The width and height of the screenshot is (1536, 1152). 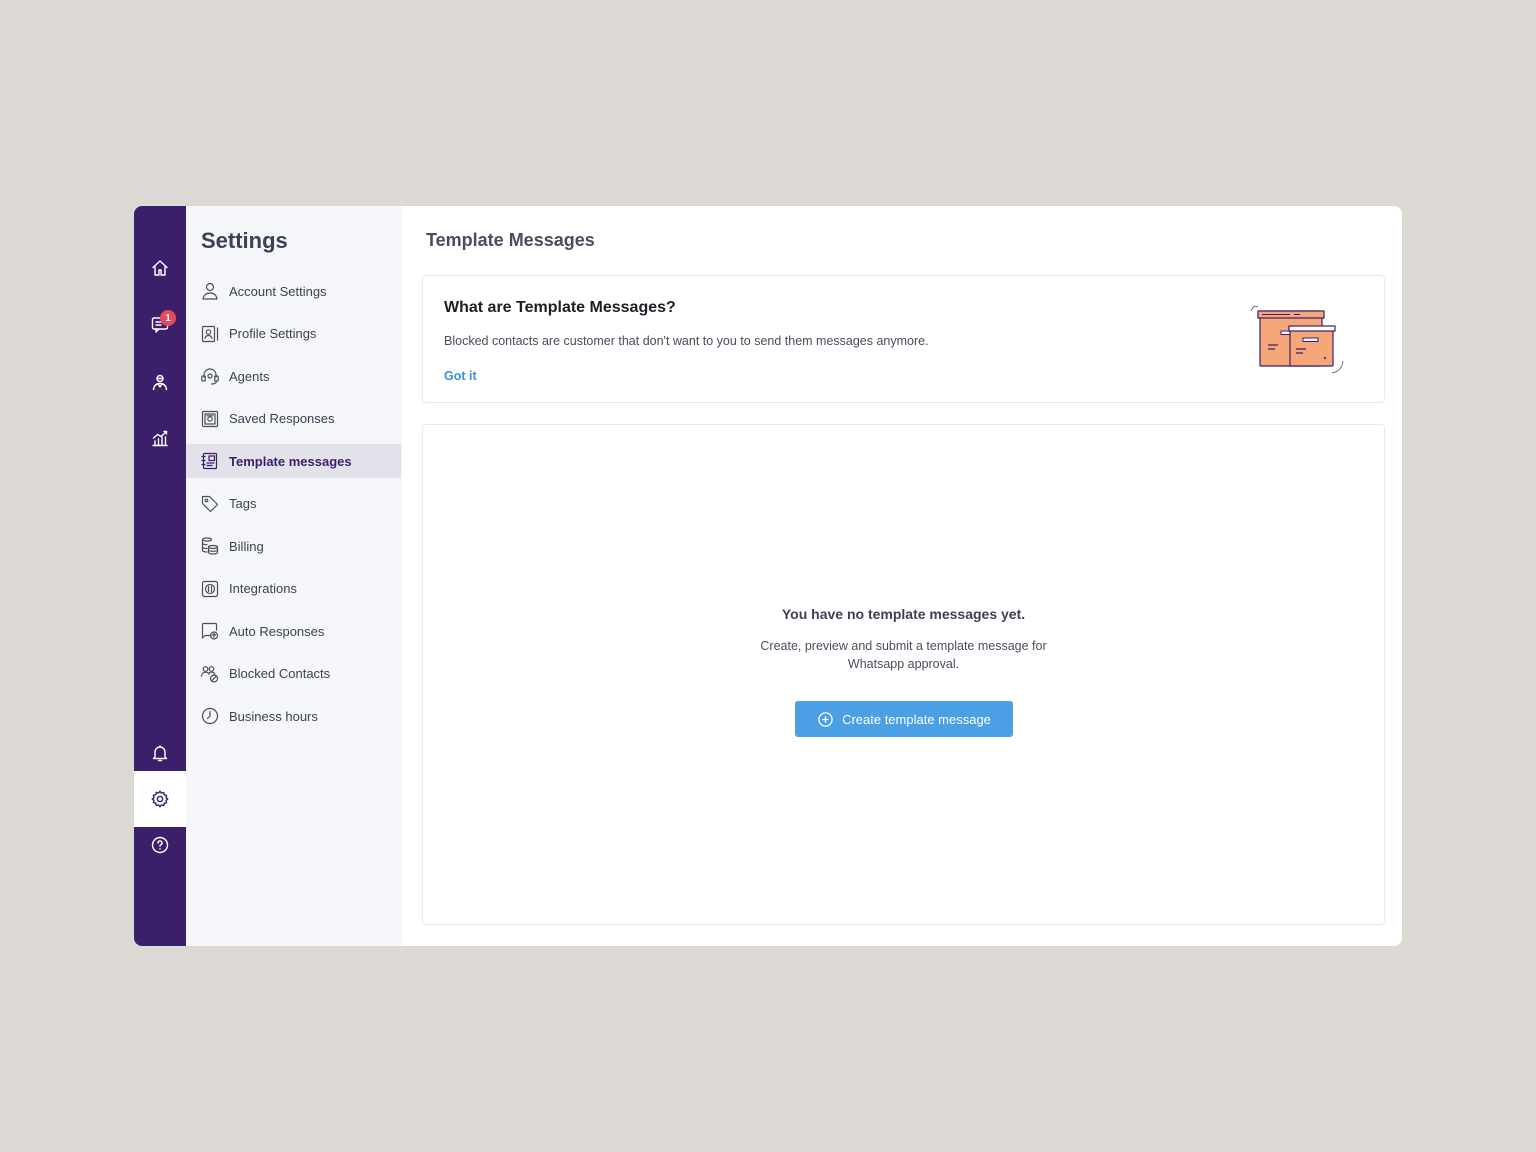 I want to click on sidebar-item-label: Integrations, so click(x=263, y=588).